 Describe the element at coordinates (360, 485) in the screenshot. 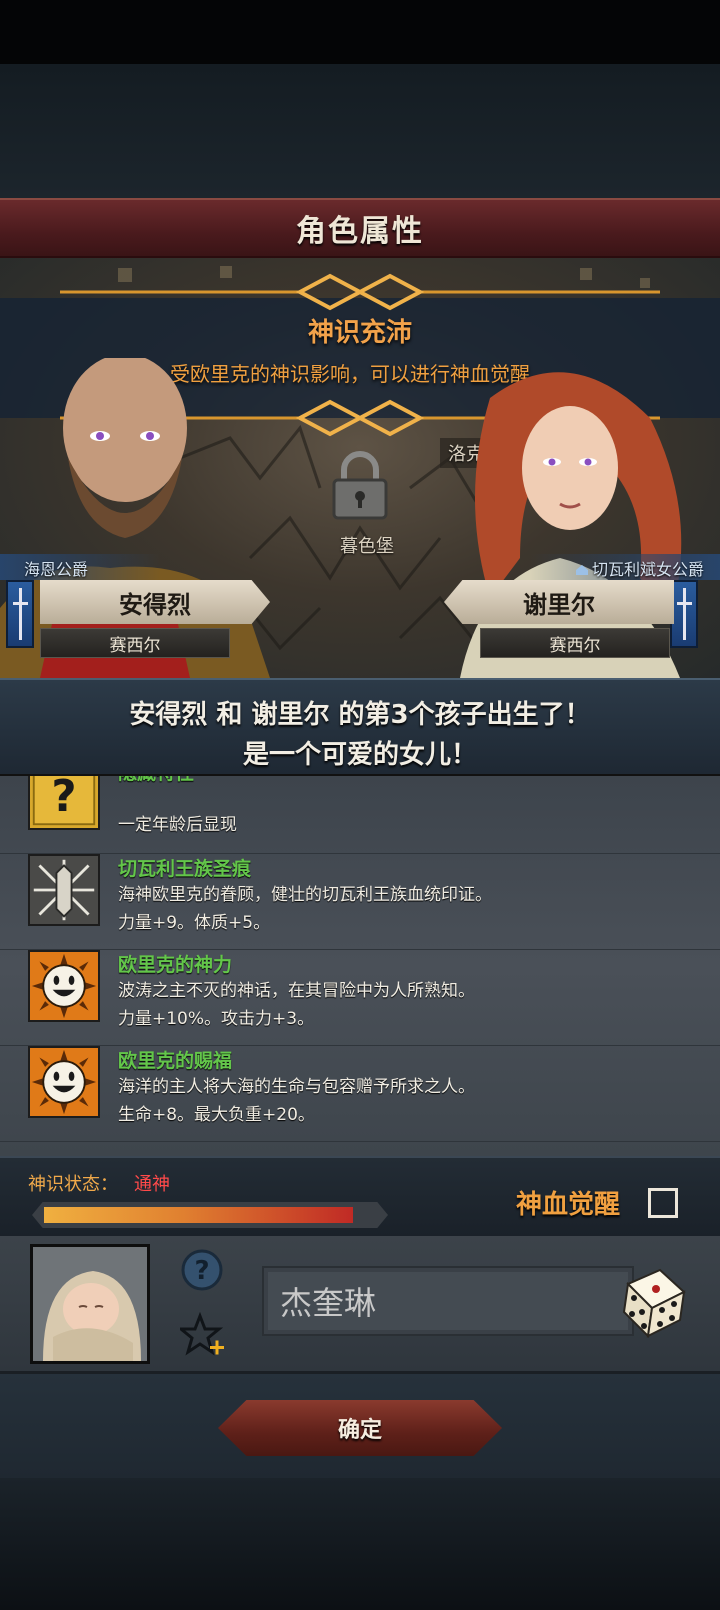

I see `lock-icon` at that location.